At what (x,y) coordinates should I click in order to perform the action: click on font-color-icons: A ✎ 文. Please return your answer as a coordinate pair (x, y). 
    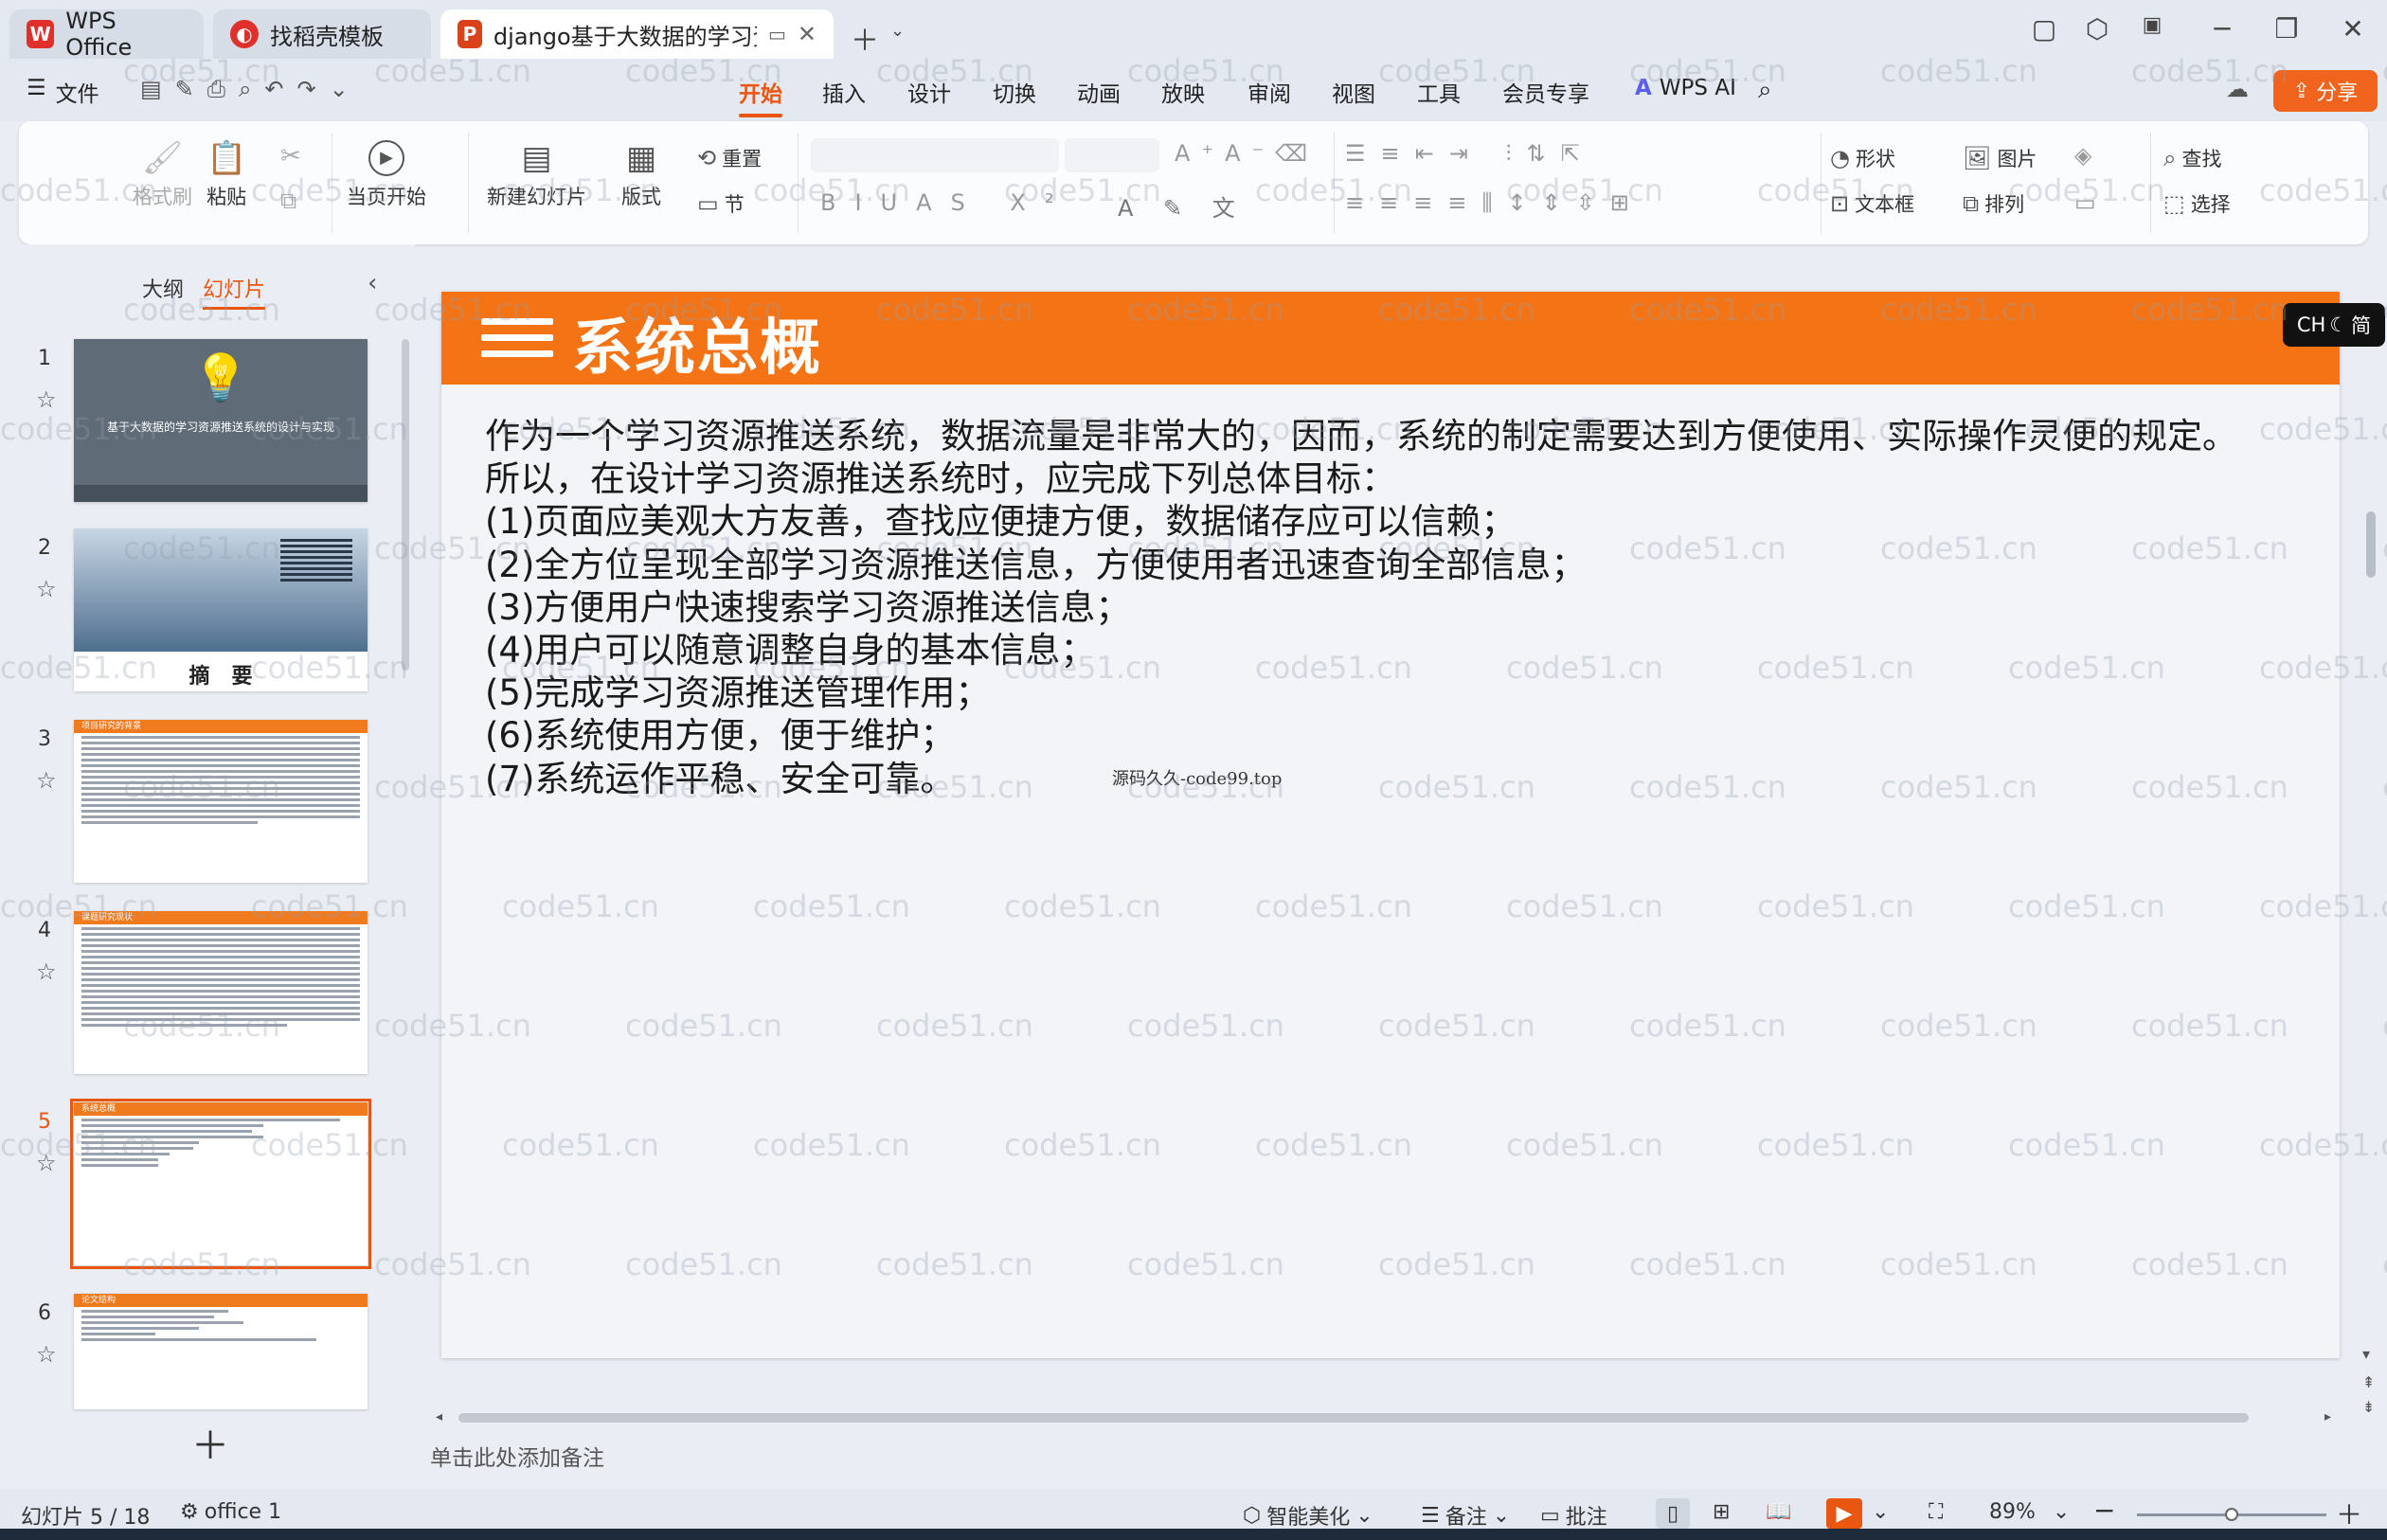
    Looking at the image, I should click on (1182, 206).